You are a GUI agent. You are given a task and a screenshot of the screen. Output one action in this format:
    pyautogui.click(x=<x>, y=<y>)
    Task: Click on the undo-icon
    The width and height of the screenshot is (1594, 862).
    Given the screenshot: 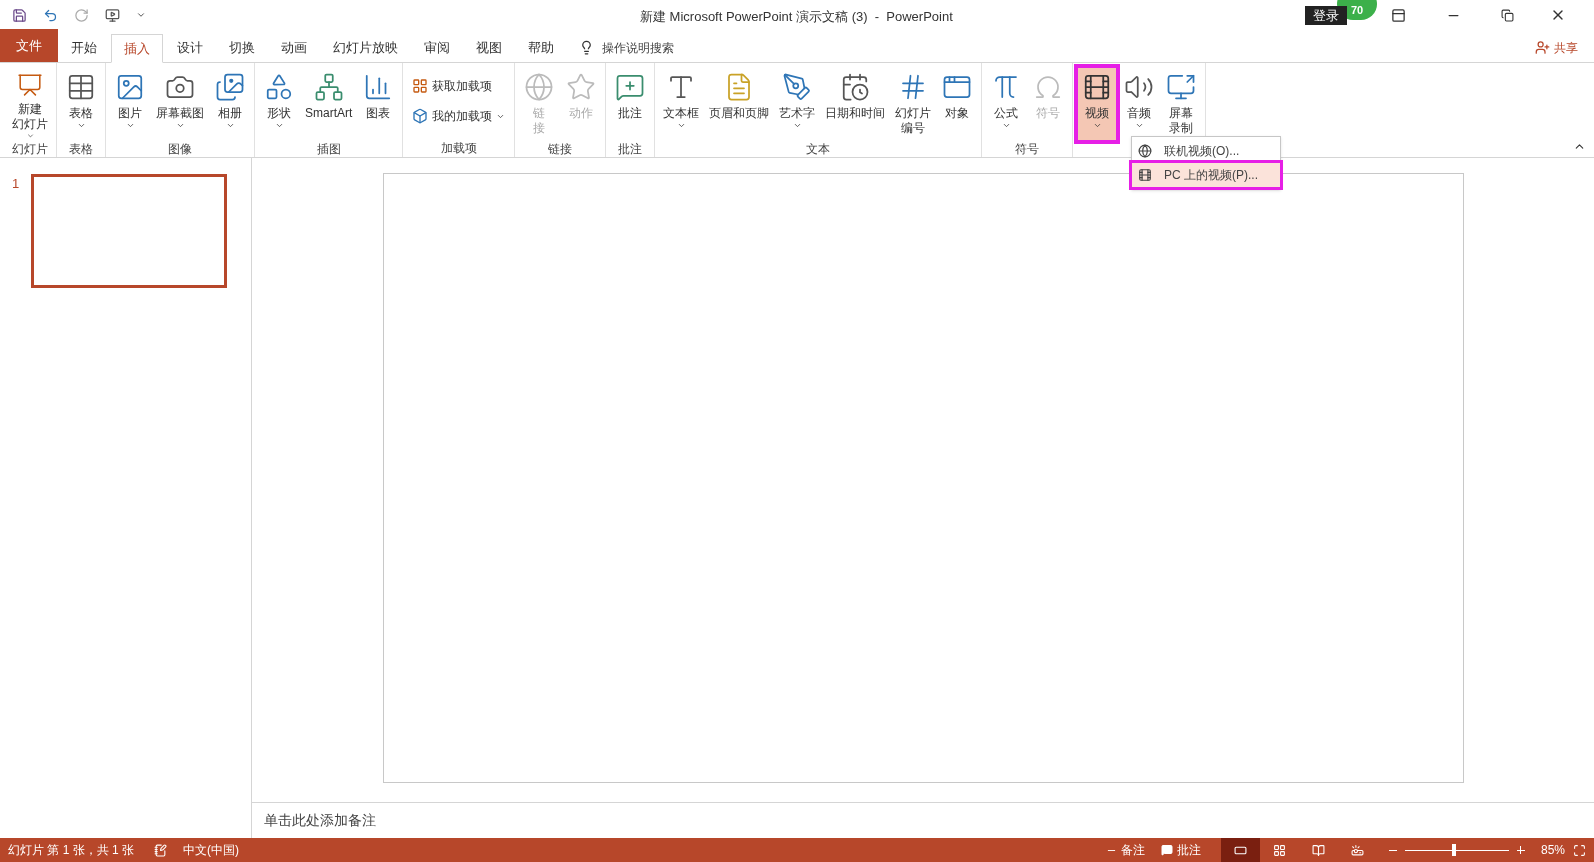 What is the action you would take?
    pyautogui.click(x=50, y=15)
    